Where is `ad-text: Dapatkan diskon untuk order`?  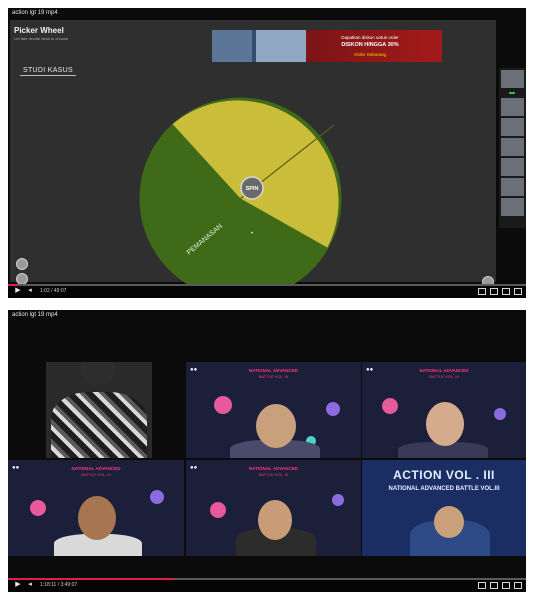 ad-text: Dapatkan diskon untuk order is located at coordinates (370, 37).